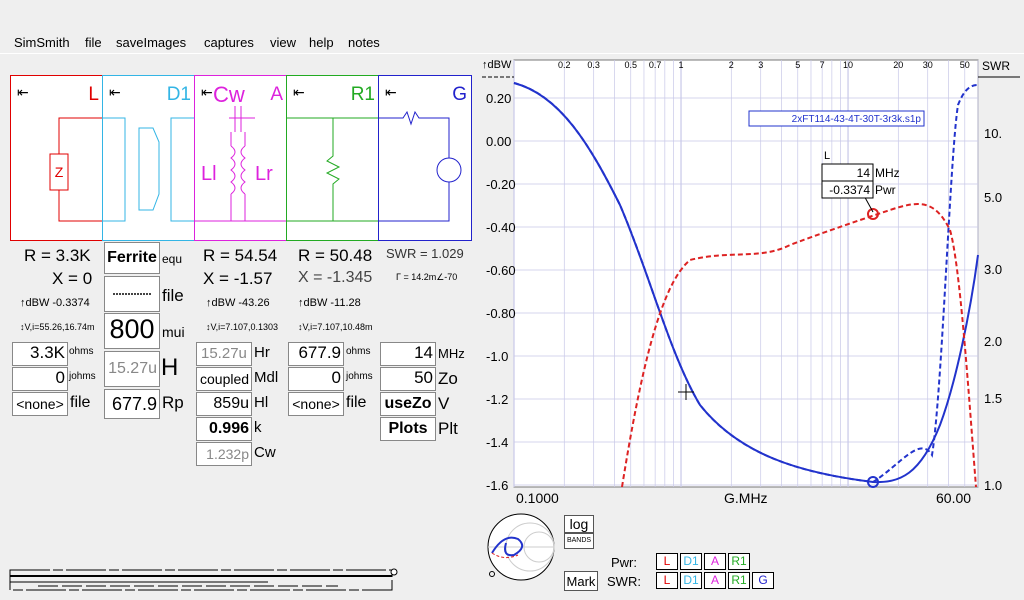  Describe the element at coordinates (848, 65) in the screenshot. I see `top-tick-label: 10` at that location.